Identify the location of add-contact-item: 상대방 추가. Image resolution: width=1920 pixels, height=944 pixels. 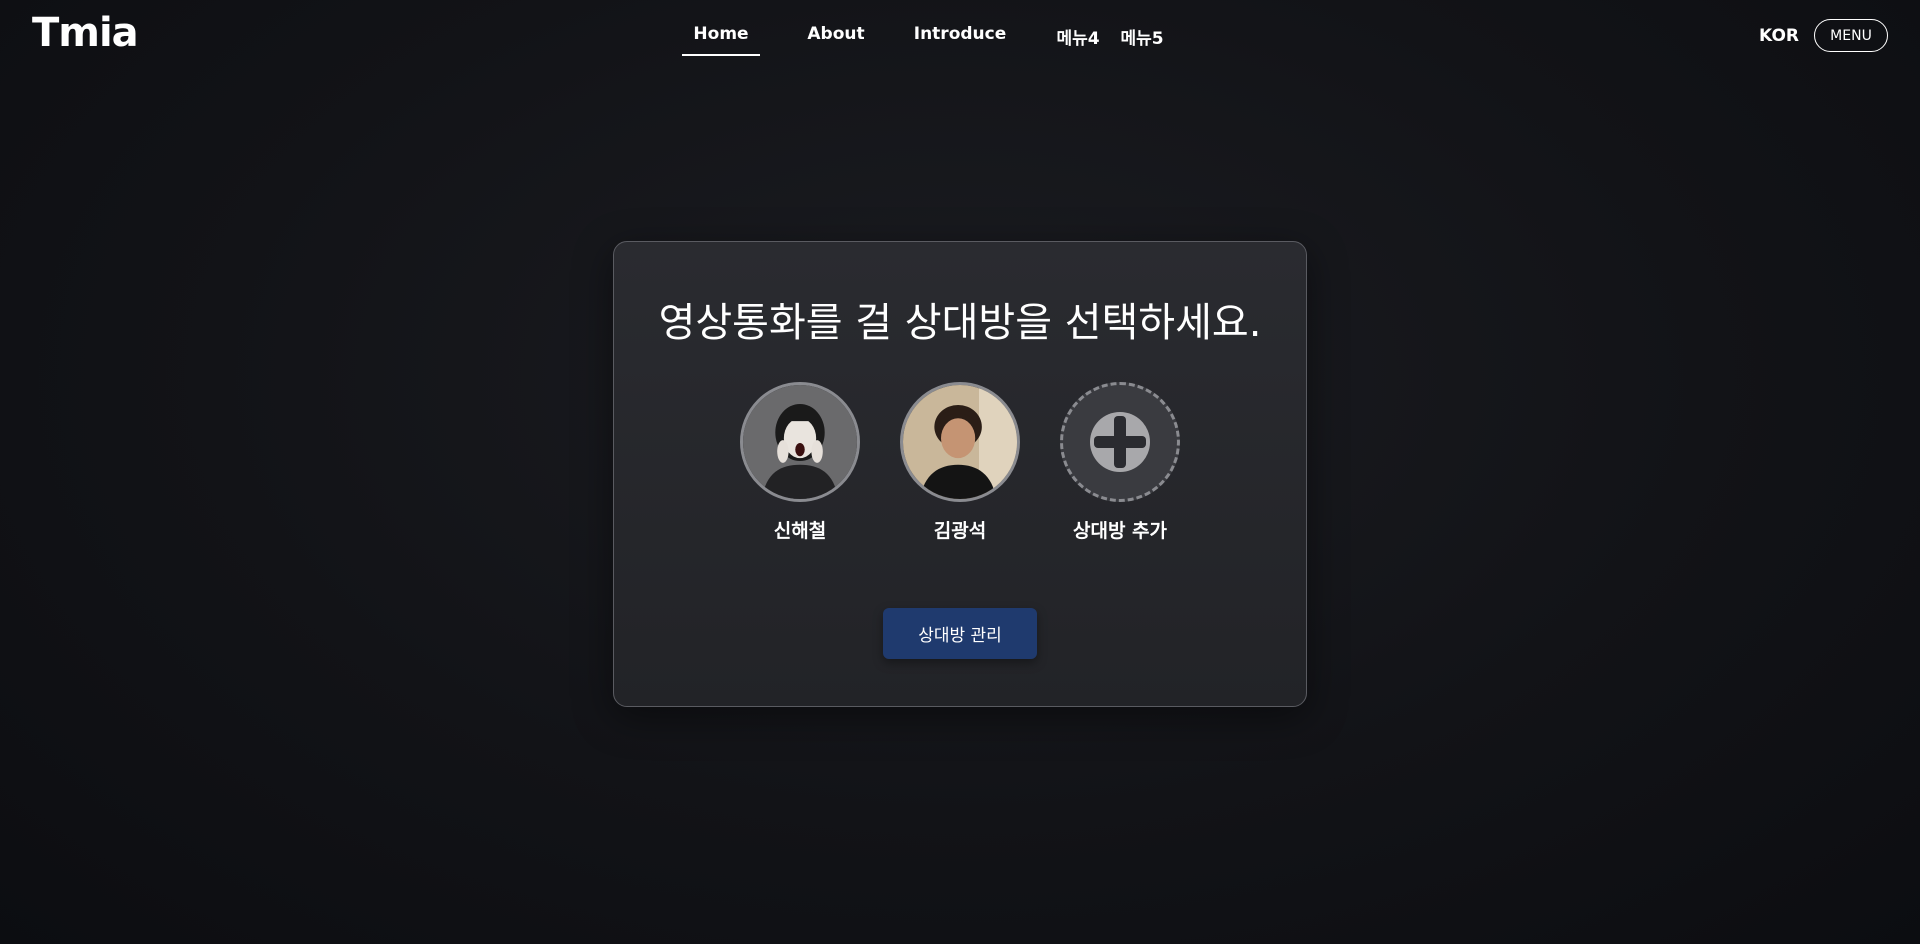
(1120, 462).